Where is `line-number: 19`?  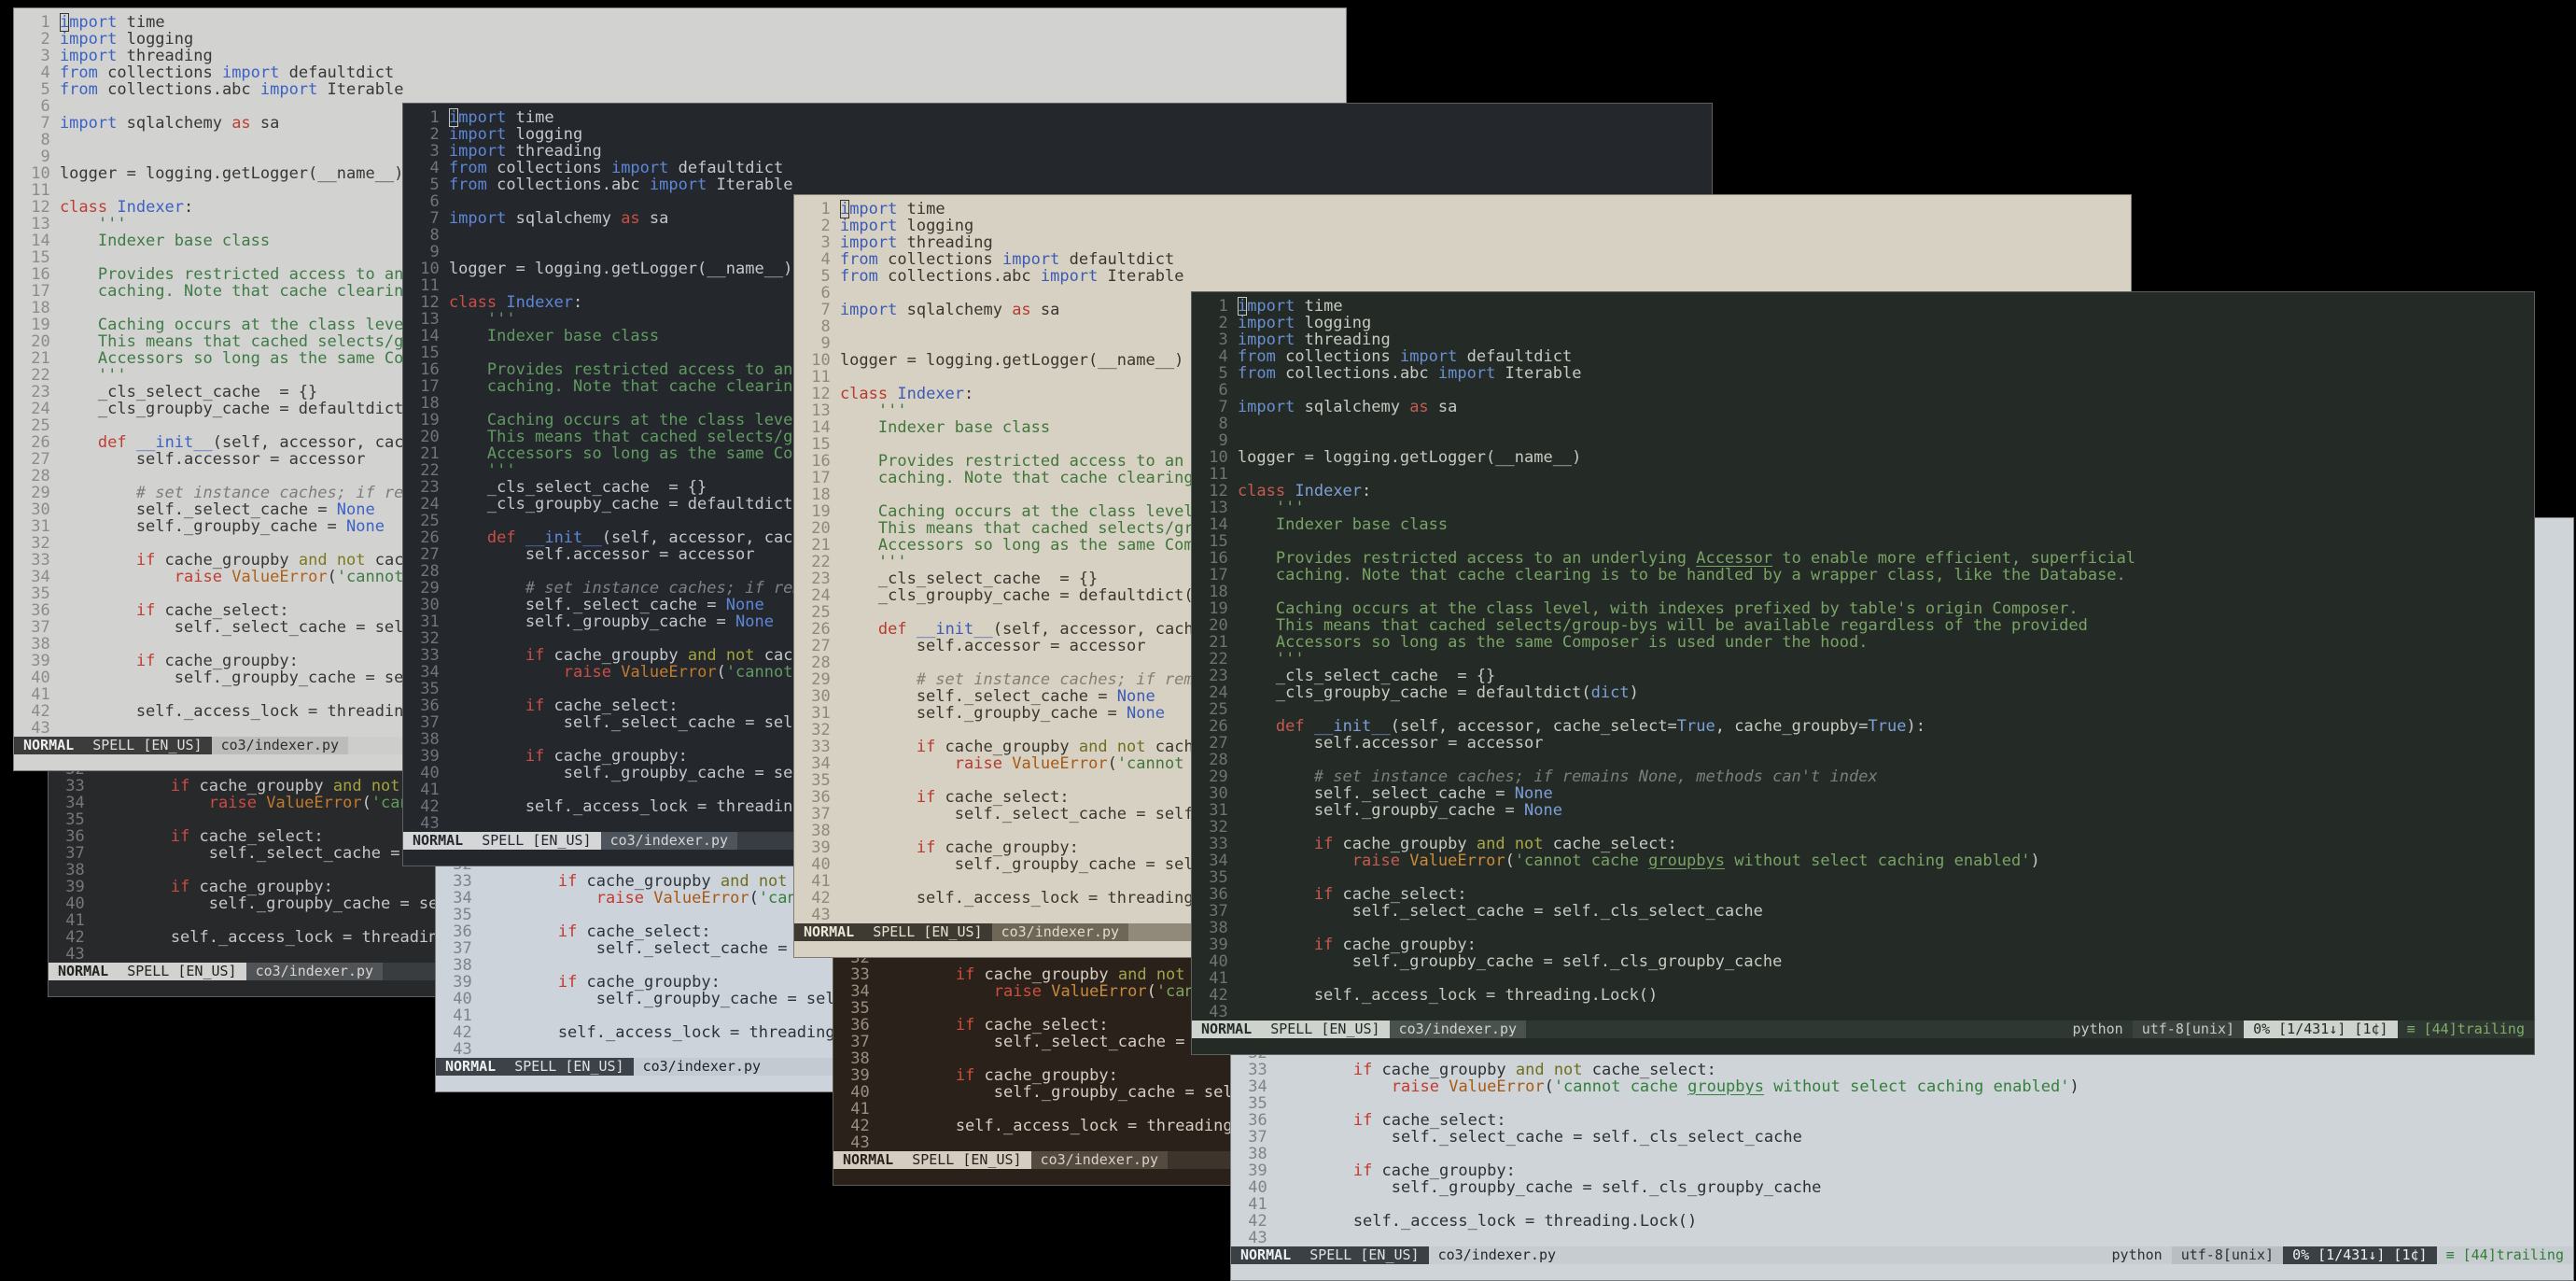
line-number: 19 is located at coordinates (821, 511).